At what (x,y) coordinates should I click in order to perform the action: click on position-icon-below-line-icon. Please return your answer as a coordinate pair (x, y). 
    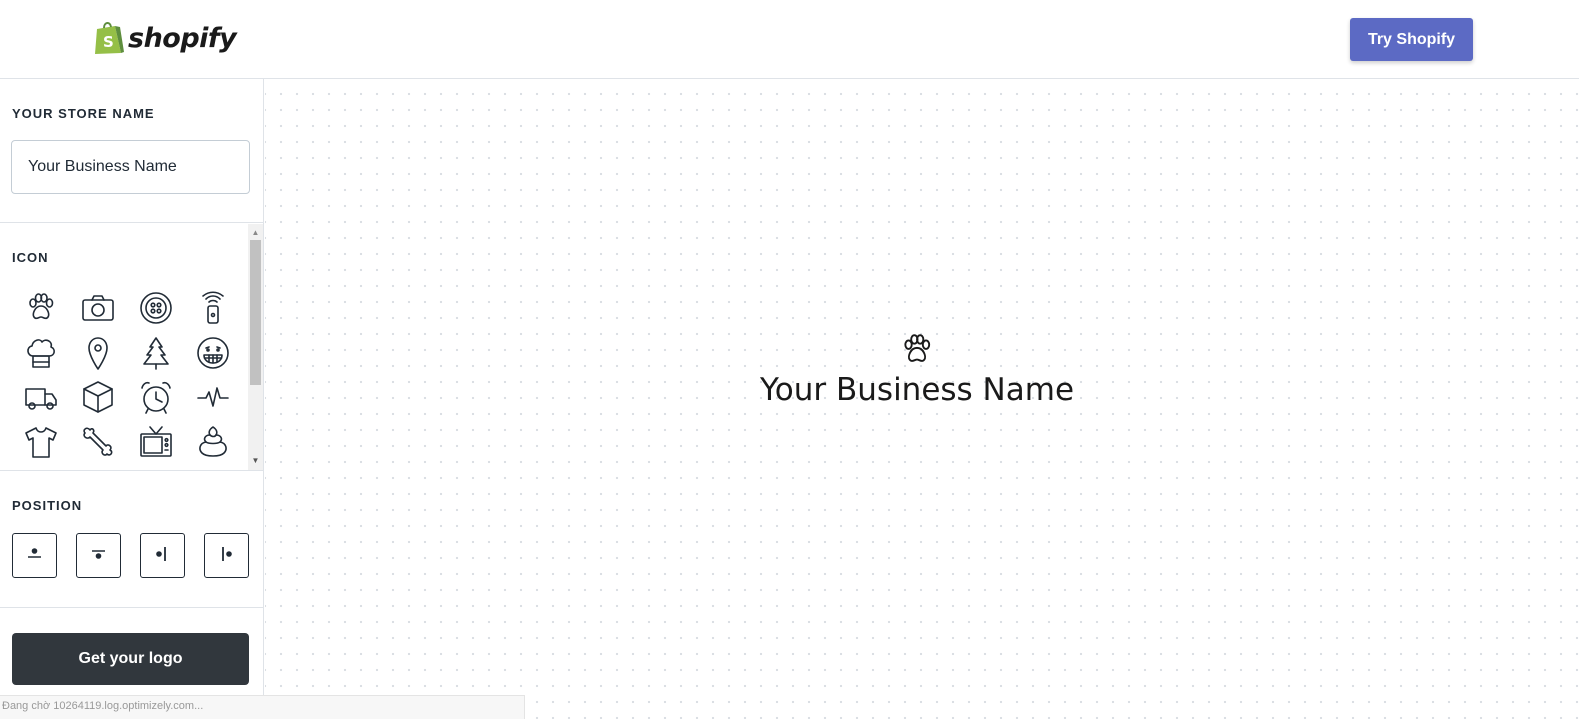
    Looking at the image, I should click on (98, 554).